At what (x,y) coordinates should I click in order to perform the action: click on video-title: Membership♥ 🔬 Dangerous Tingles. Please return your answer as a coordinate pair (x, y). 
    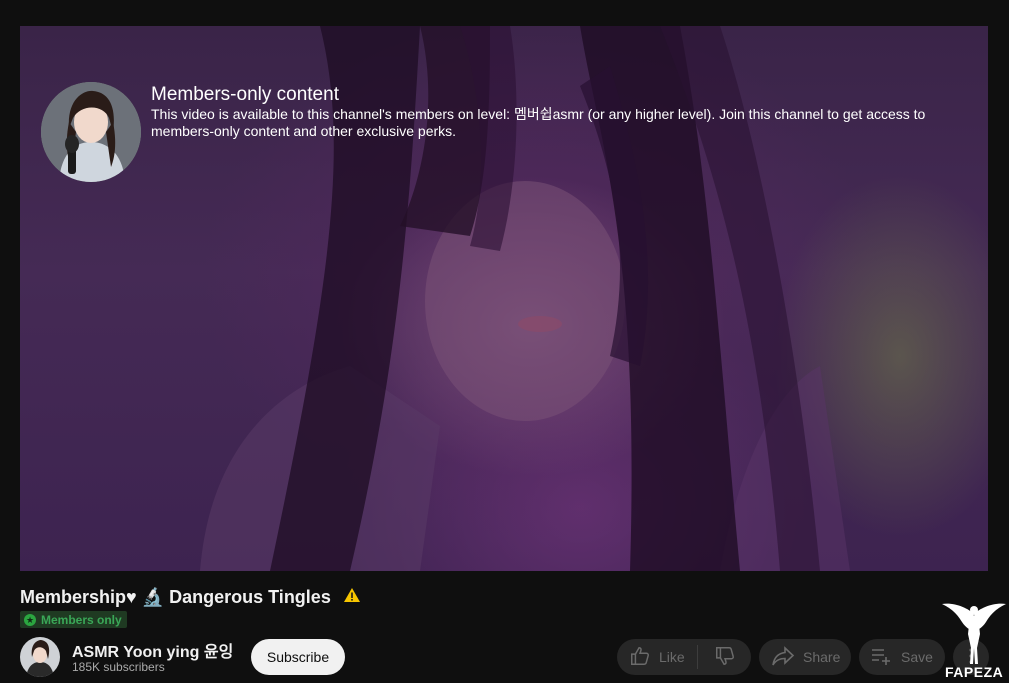
    Looking at the image, I should click on (190, 597).